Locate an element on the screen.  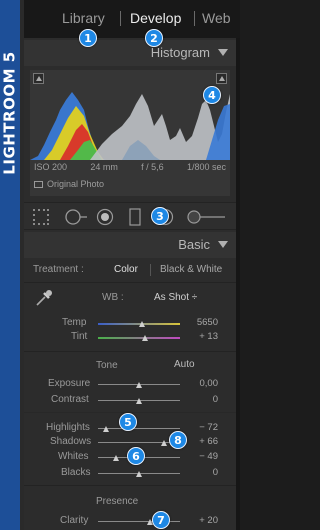
treatment-color-button: Color is located at coordinates (126, 269).